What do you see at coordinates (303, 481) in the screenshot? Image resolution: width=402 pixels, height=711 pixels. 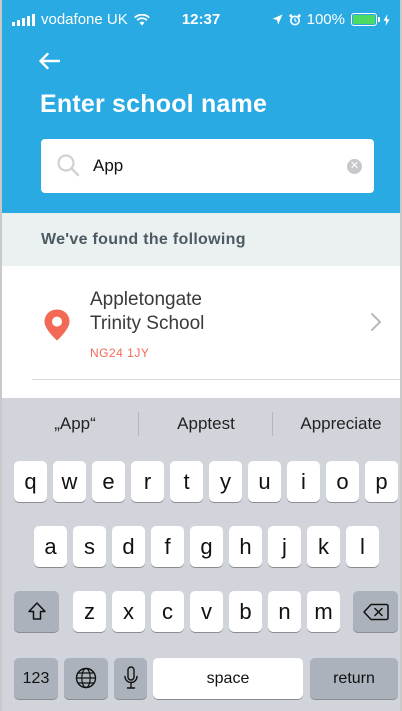 I see `key-i: i` at bounding box center [303, 481].